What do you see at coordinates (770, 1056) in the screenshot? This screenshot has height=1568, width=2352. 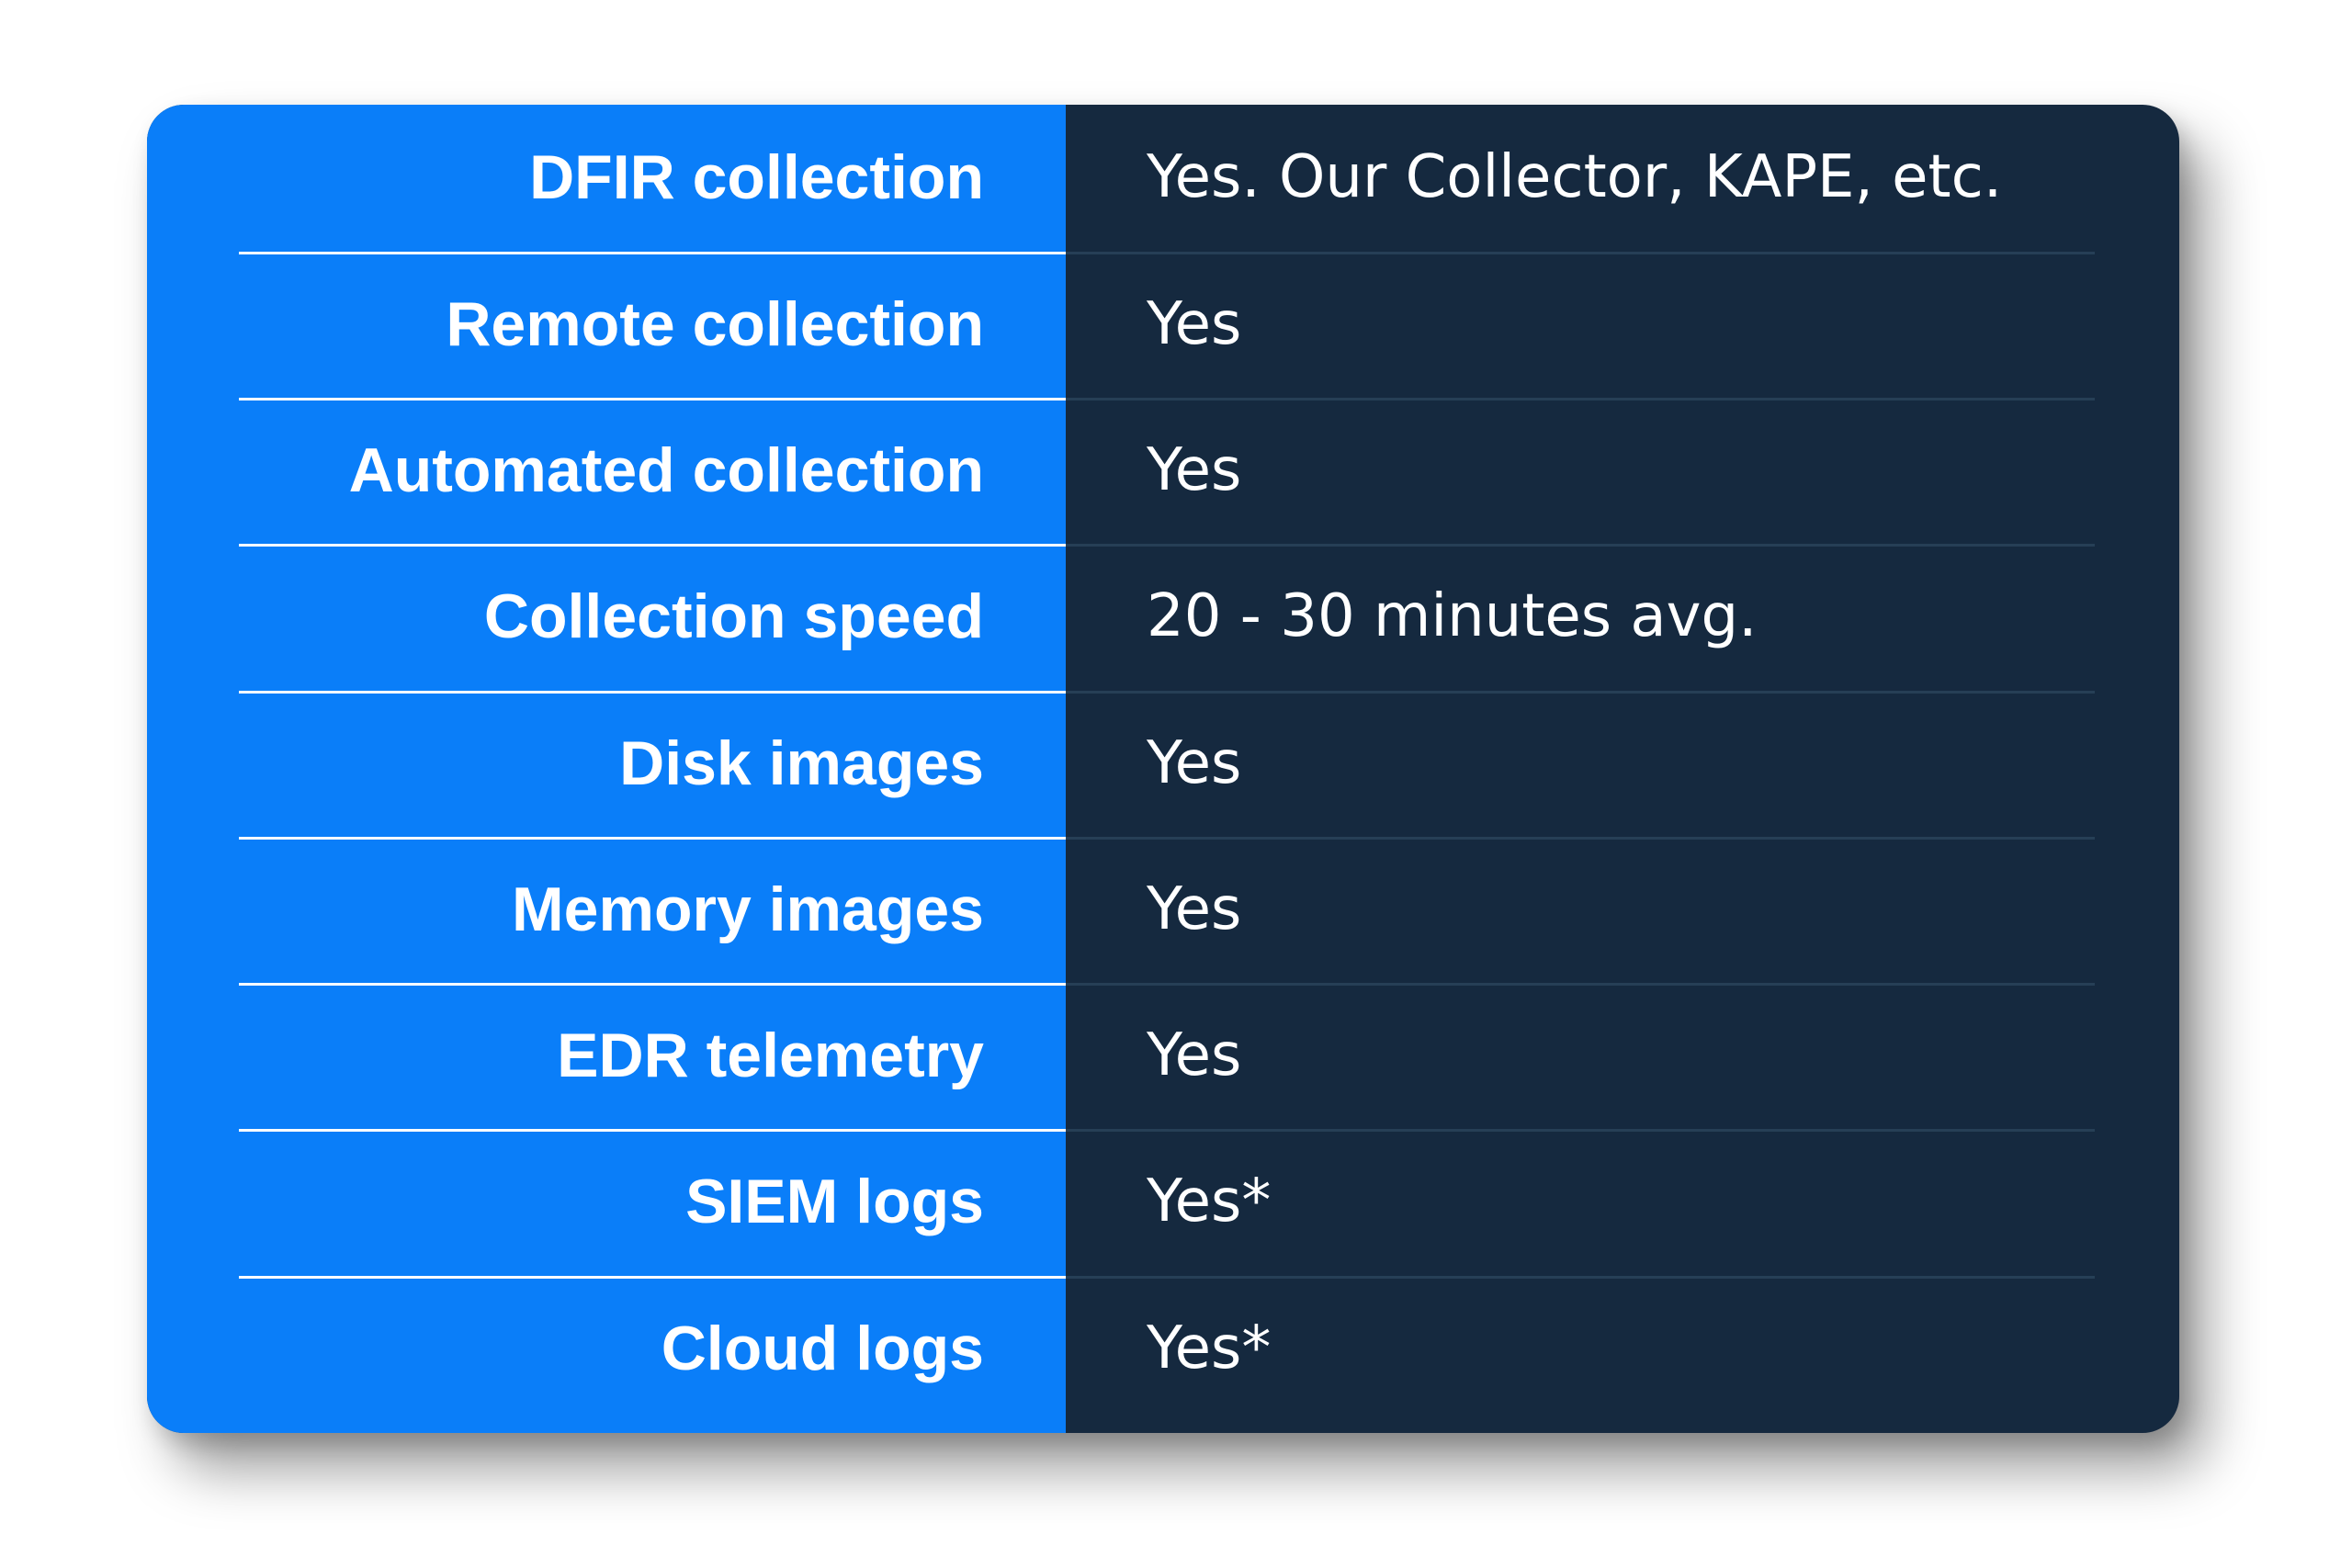 I see `row-label: EDR telemetry` at bounding box center [770, 1056].